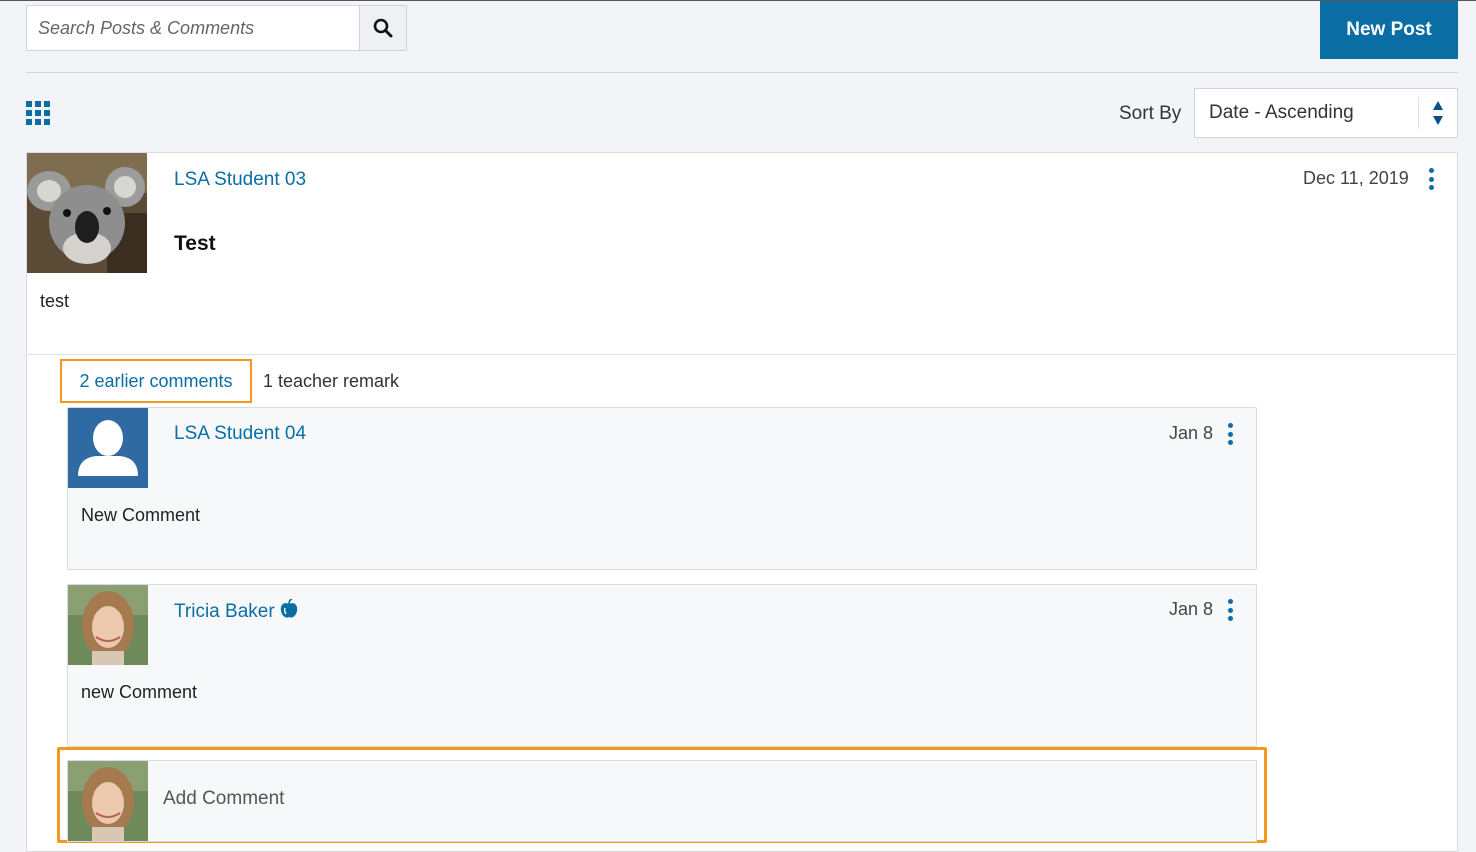 The width and height of the screenshot is (1476, 852). Describe the element at coordinates (141, 515) in the screenshot. I see `comment-body: New Comment` at that location.